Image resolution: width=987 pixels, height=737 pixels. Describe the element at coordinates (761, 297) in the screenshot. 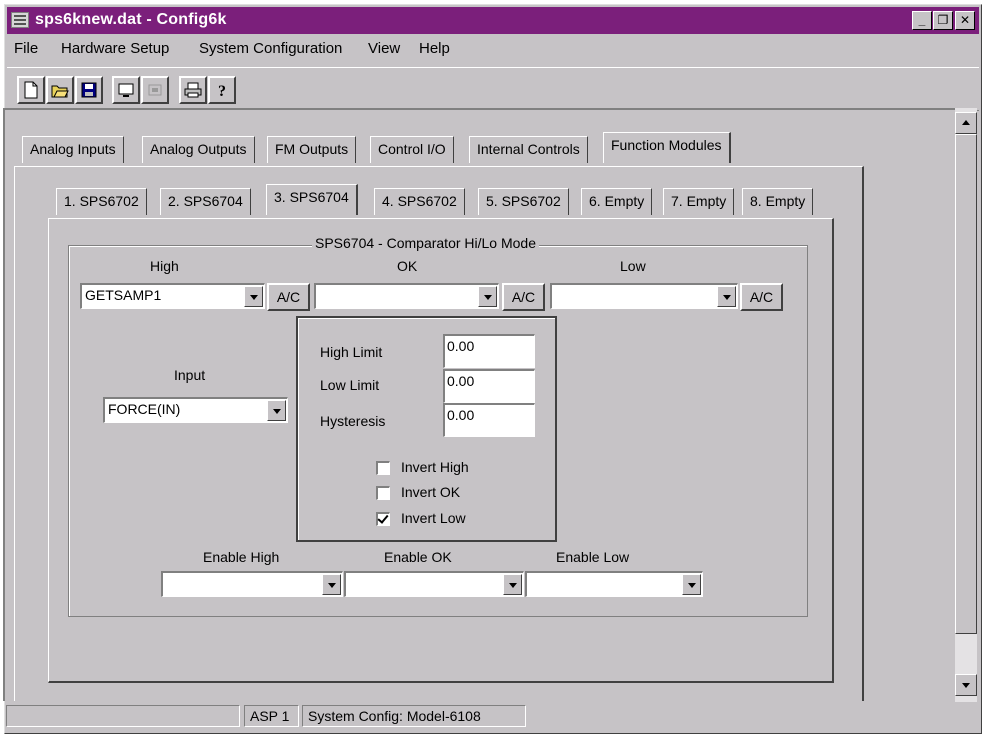

I see `low-ac-button: A/C` at that location.